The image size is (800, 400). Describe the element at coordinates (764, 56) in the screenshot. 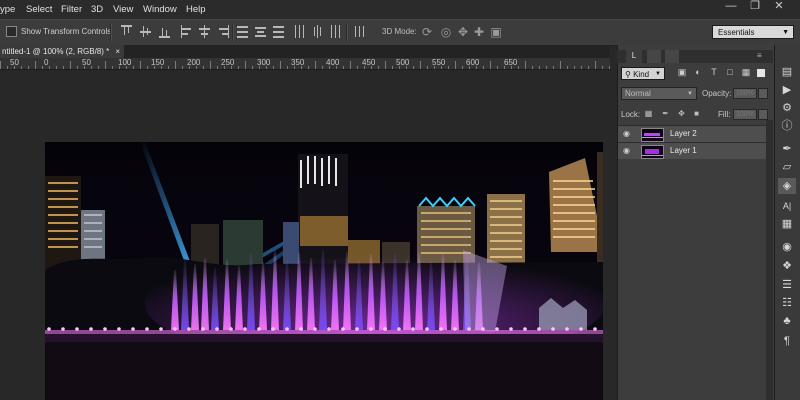

I see `panel-menu-icon: ≡` at that location.